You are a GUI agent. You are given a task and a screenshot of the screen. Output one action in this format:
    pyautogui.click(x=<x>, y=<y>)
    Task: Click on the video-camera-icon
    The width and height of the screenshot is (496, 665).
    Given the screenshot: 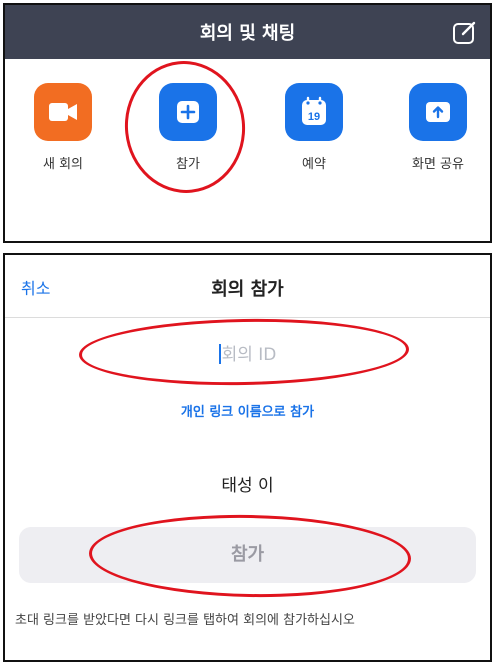 What is the action you would take?
    pyautogui.click(x=63, y=112)
    